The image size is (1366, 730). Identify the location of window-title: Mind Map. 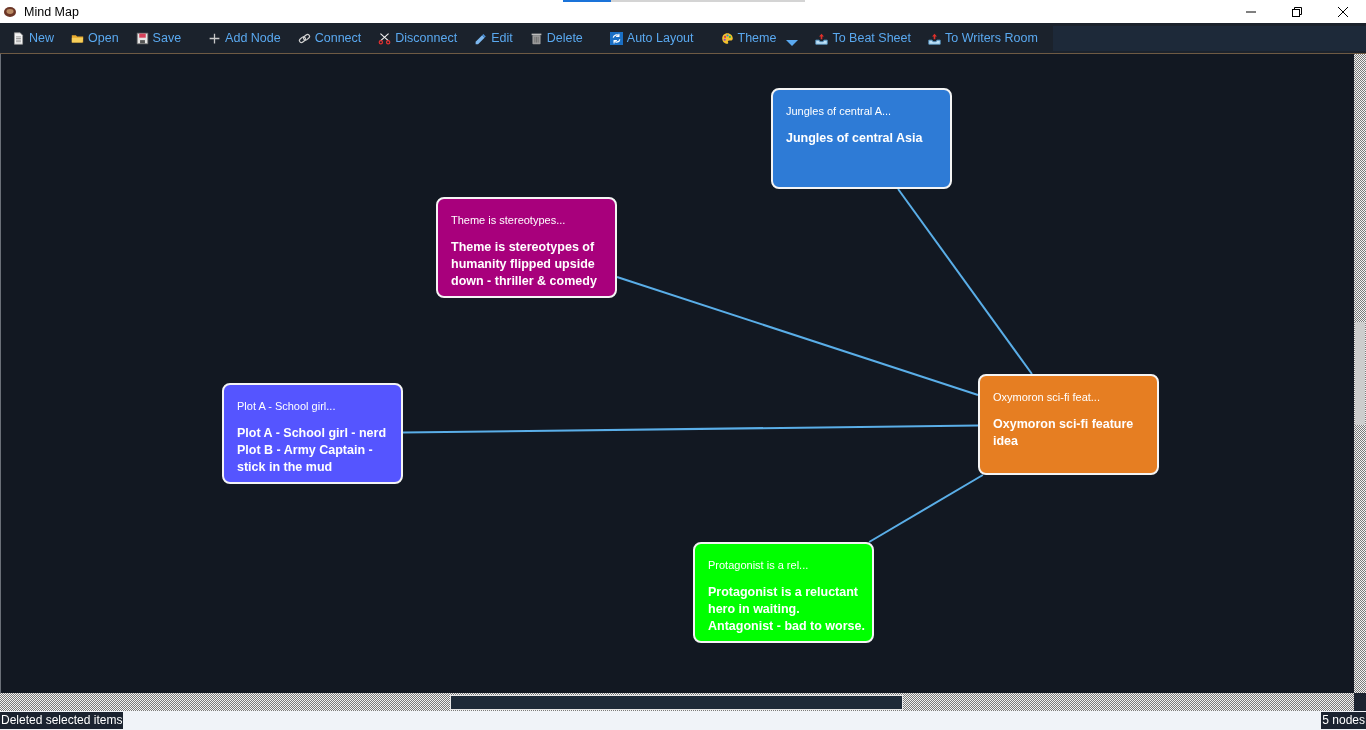
(51, 11).